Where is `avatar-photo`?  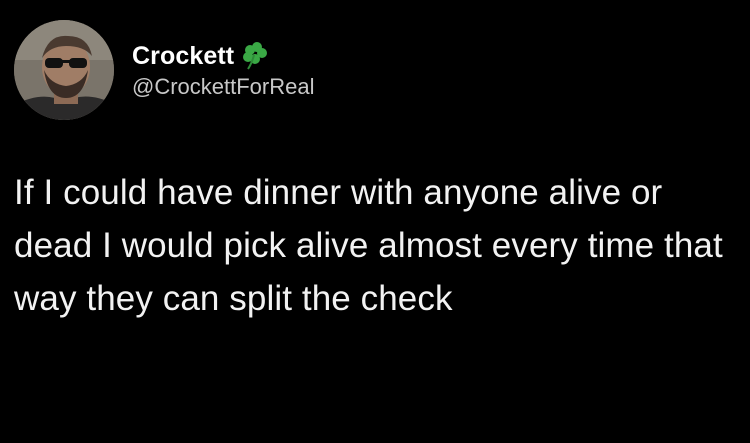 avatar-photo is located at coordinates (64, 70).